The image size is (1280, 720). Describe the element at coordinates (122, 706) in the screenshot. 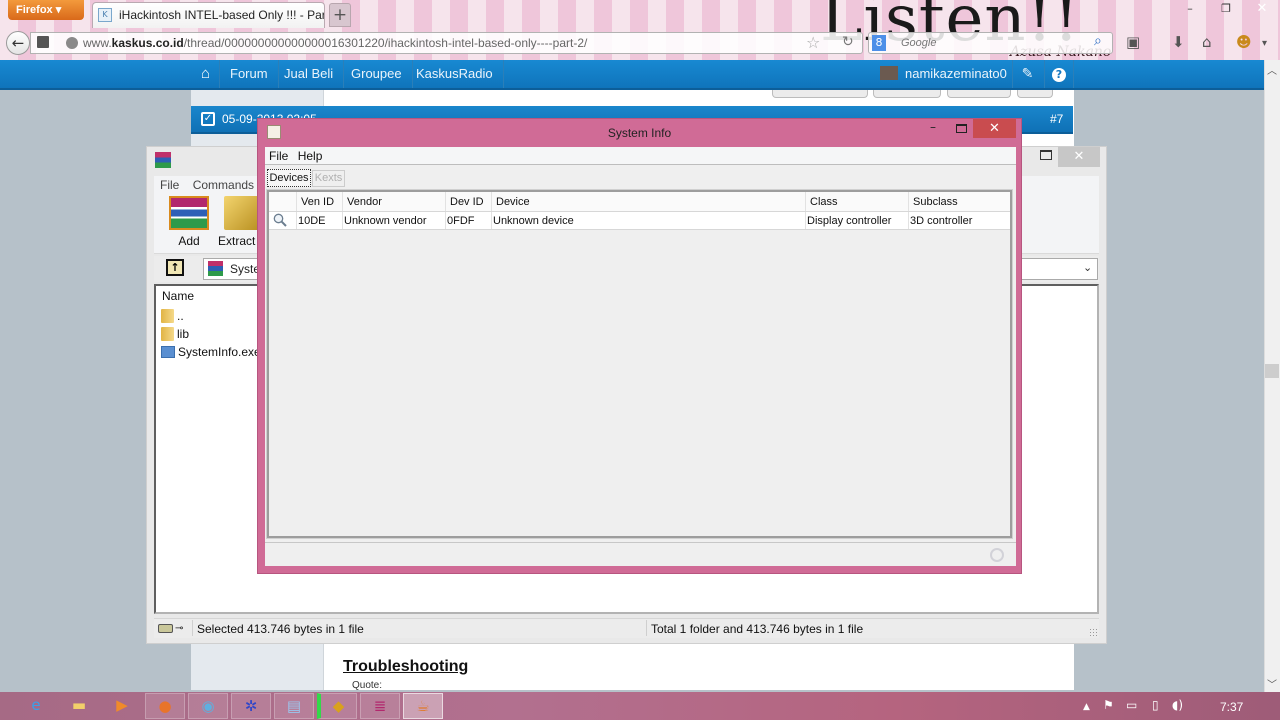

I see `media-player-icon: ▶` at that location.